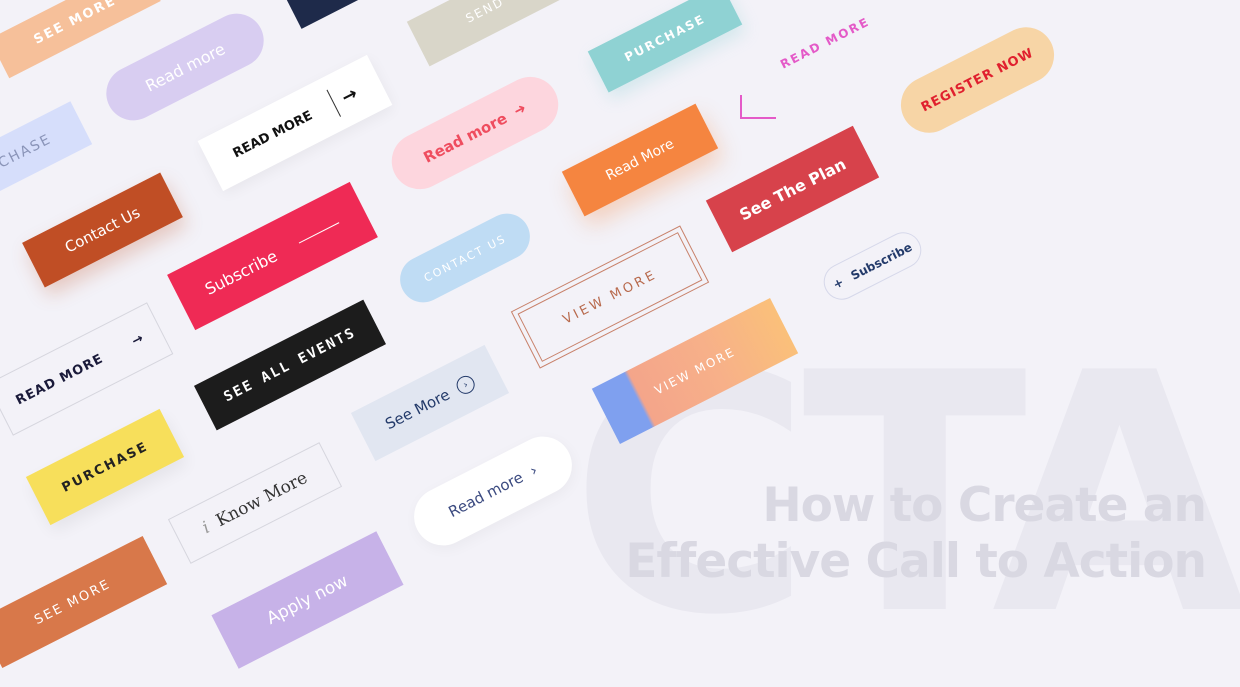 Image resolution: width=1240 pixels, height=687 pixels. I want to click on contact-us-rust-button: Contact Us, so click(102, 230).